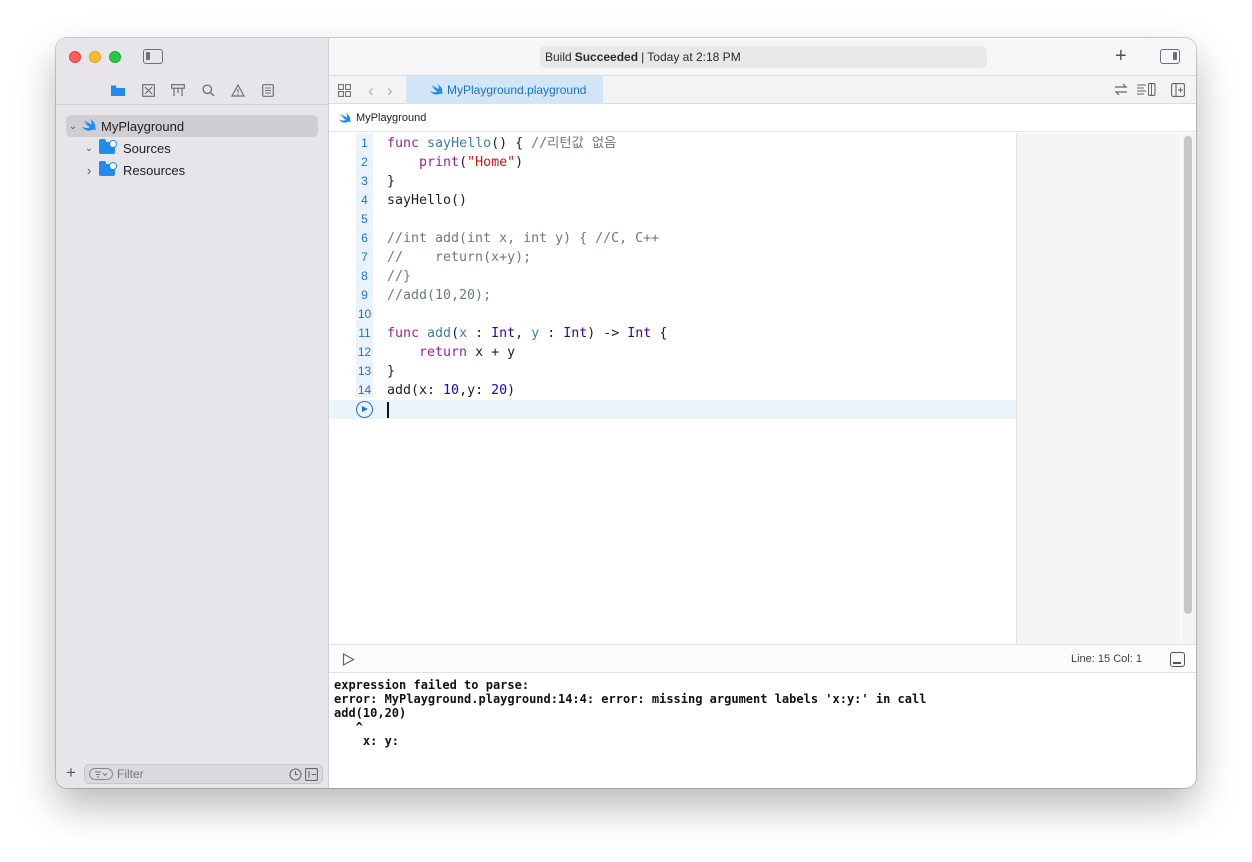  What do you see at coordinates (364, 371) in the screenshot?
I see `line-number: 13` at bounding box center [364, 371].